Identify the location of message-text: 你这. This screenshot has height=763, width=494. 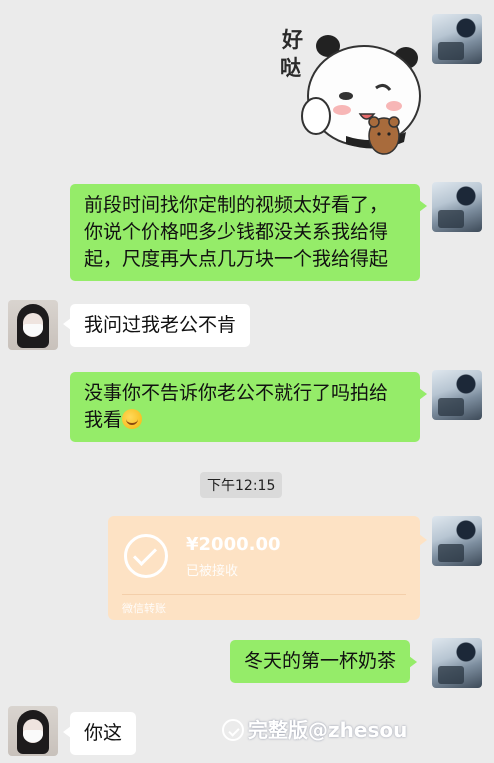
(103, 733).